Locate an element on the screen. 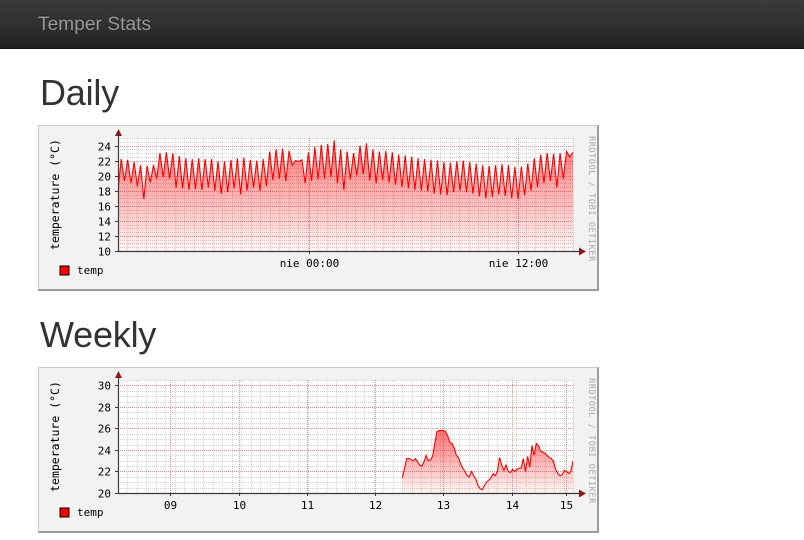 This screenshot has height=540, width=804. top-navbar: Temper Stats is located at coordinates (402, 24).